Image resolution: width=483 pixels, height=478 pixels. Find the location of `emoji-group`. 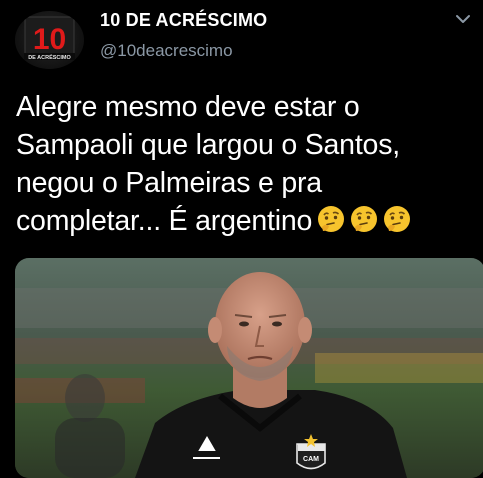

emoji-group is located at coordinates (365, 224).